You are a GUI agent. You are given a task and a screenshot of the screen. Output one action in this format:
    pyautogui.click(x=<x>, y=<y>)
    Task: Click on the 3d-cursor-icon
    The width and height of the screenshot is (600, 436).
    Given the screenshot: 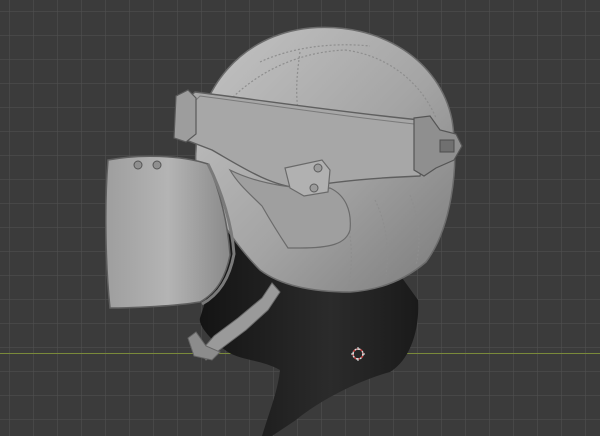 What is the action you would take?
    pyautogui.click(x=358, y=354)
    